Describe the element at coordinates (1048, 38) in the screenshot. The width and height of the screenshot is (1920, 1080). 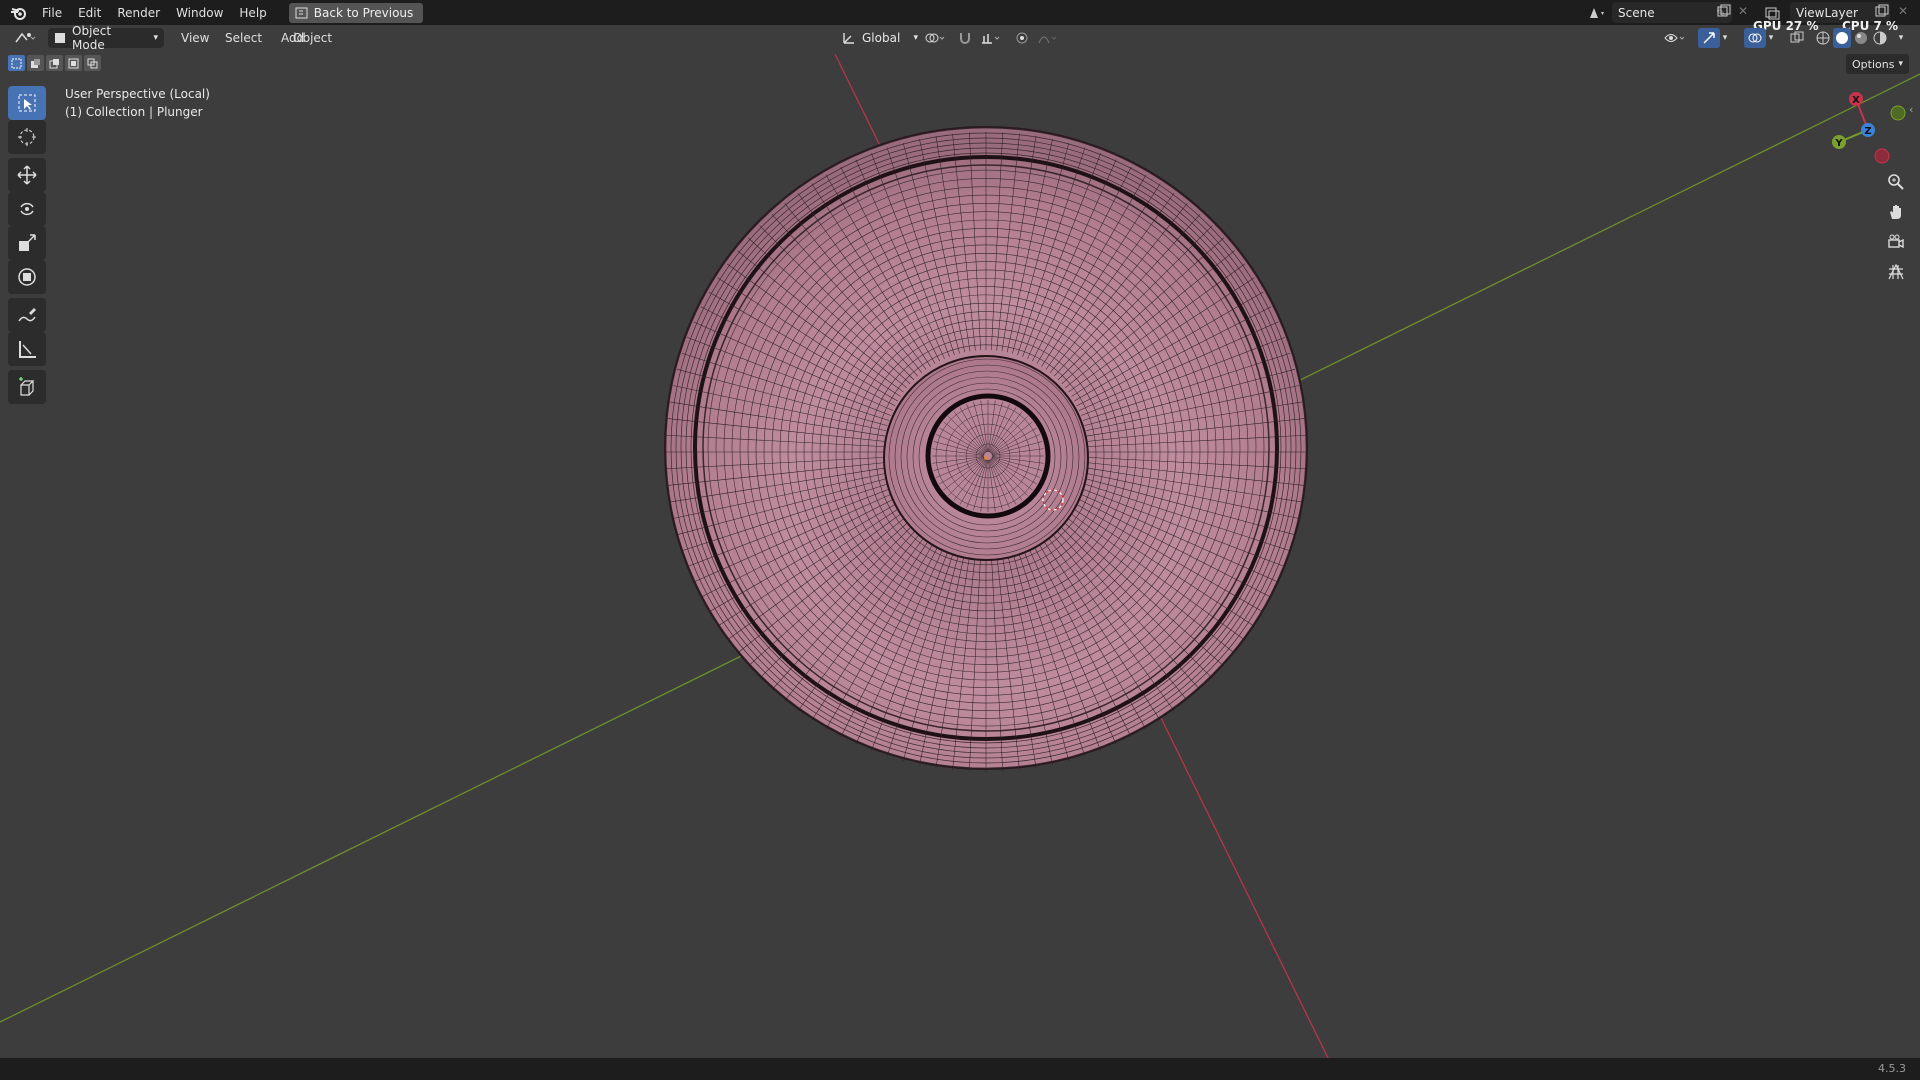
I see `falloff-icon` at that location.